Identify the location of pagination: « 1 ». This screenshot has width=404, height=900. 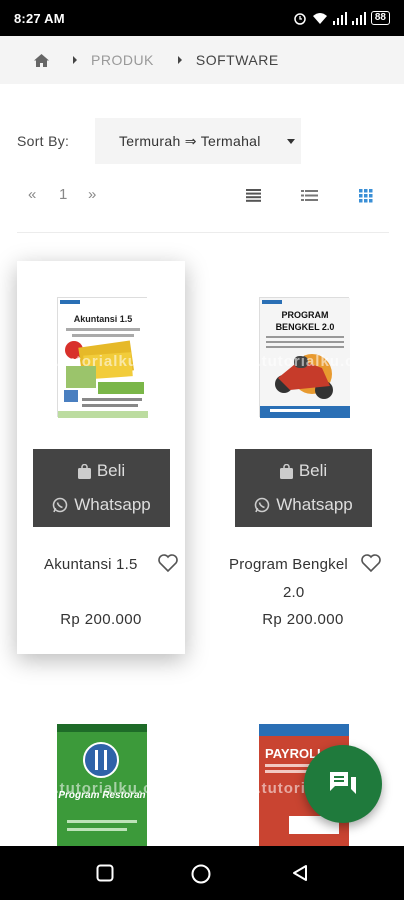
(202, 197).